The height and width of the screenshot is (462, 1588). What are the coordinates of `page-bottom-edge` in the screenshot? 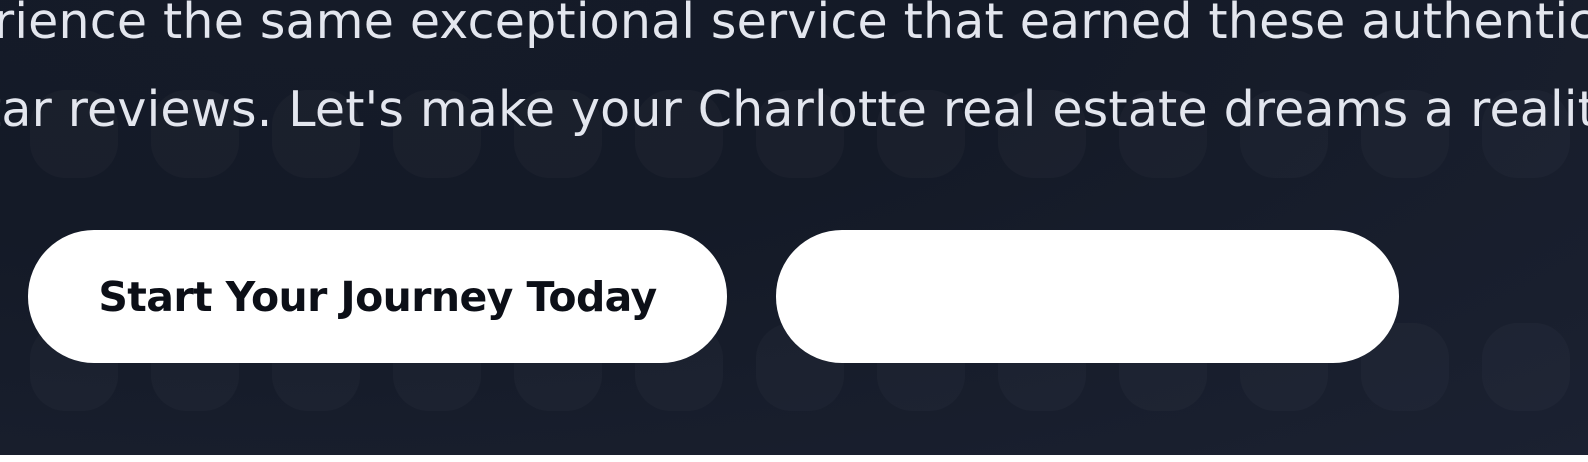 It's located at (794, 458).